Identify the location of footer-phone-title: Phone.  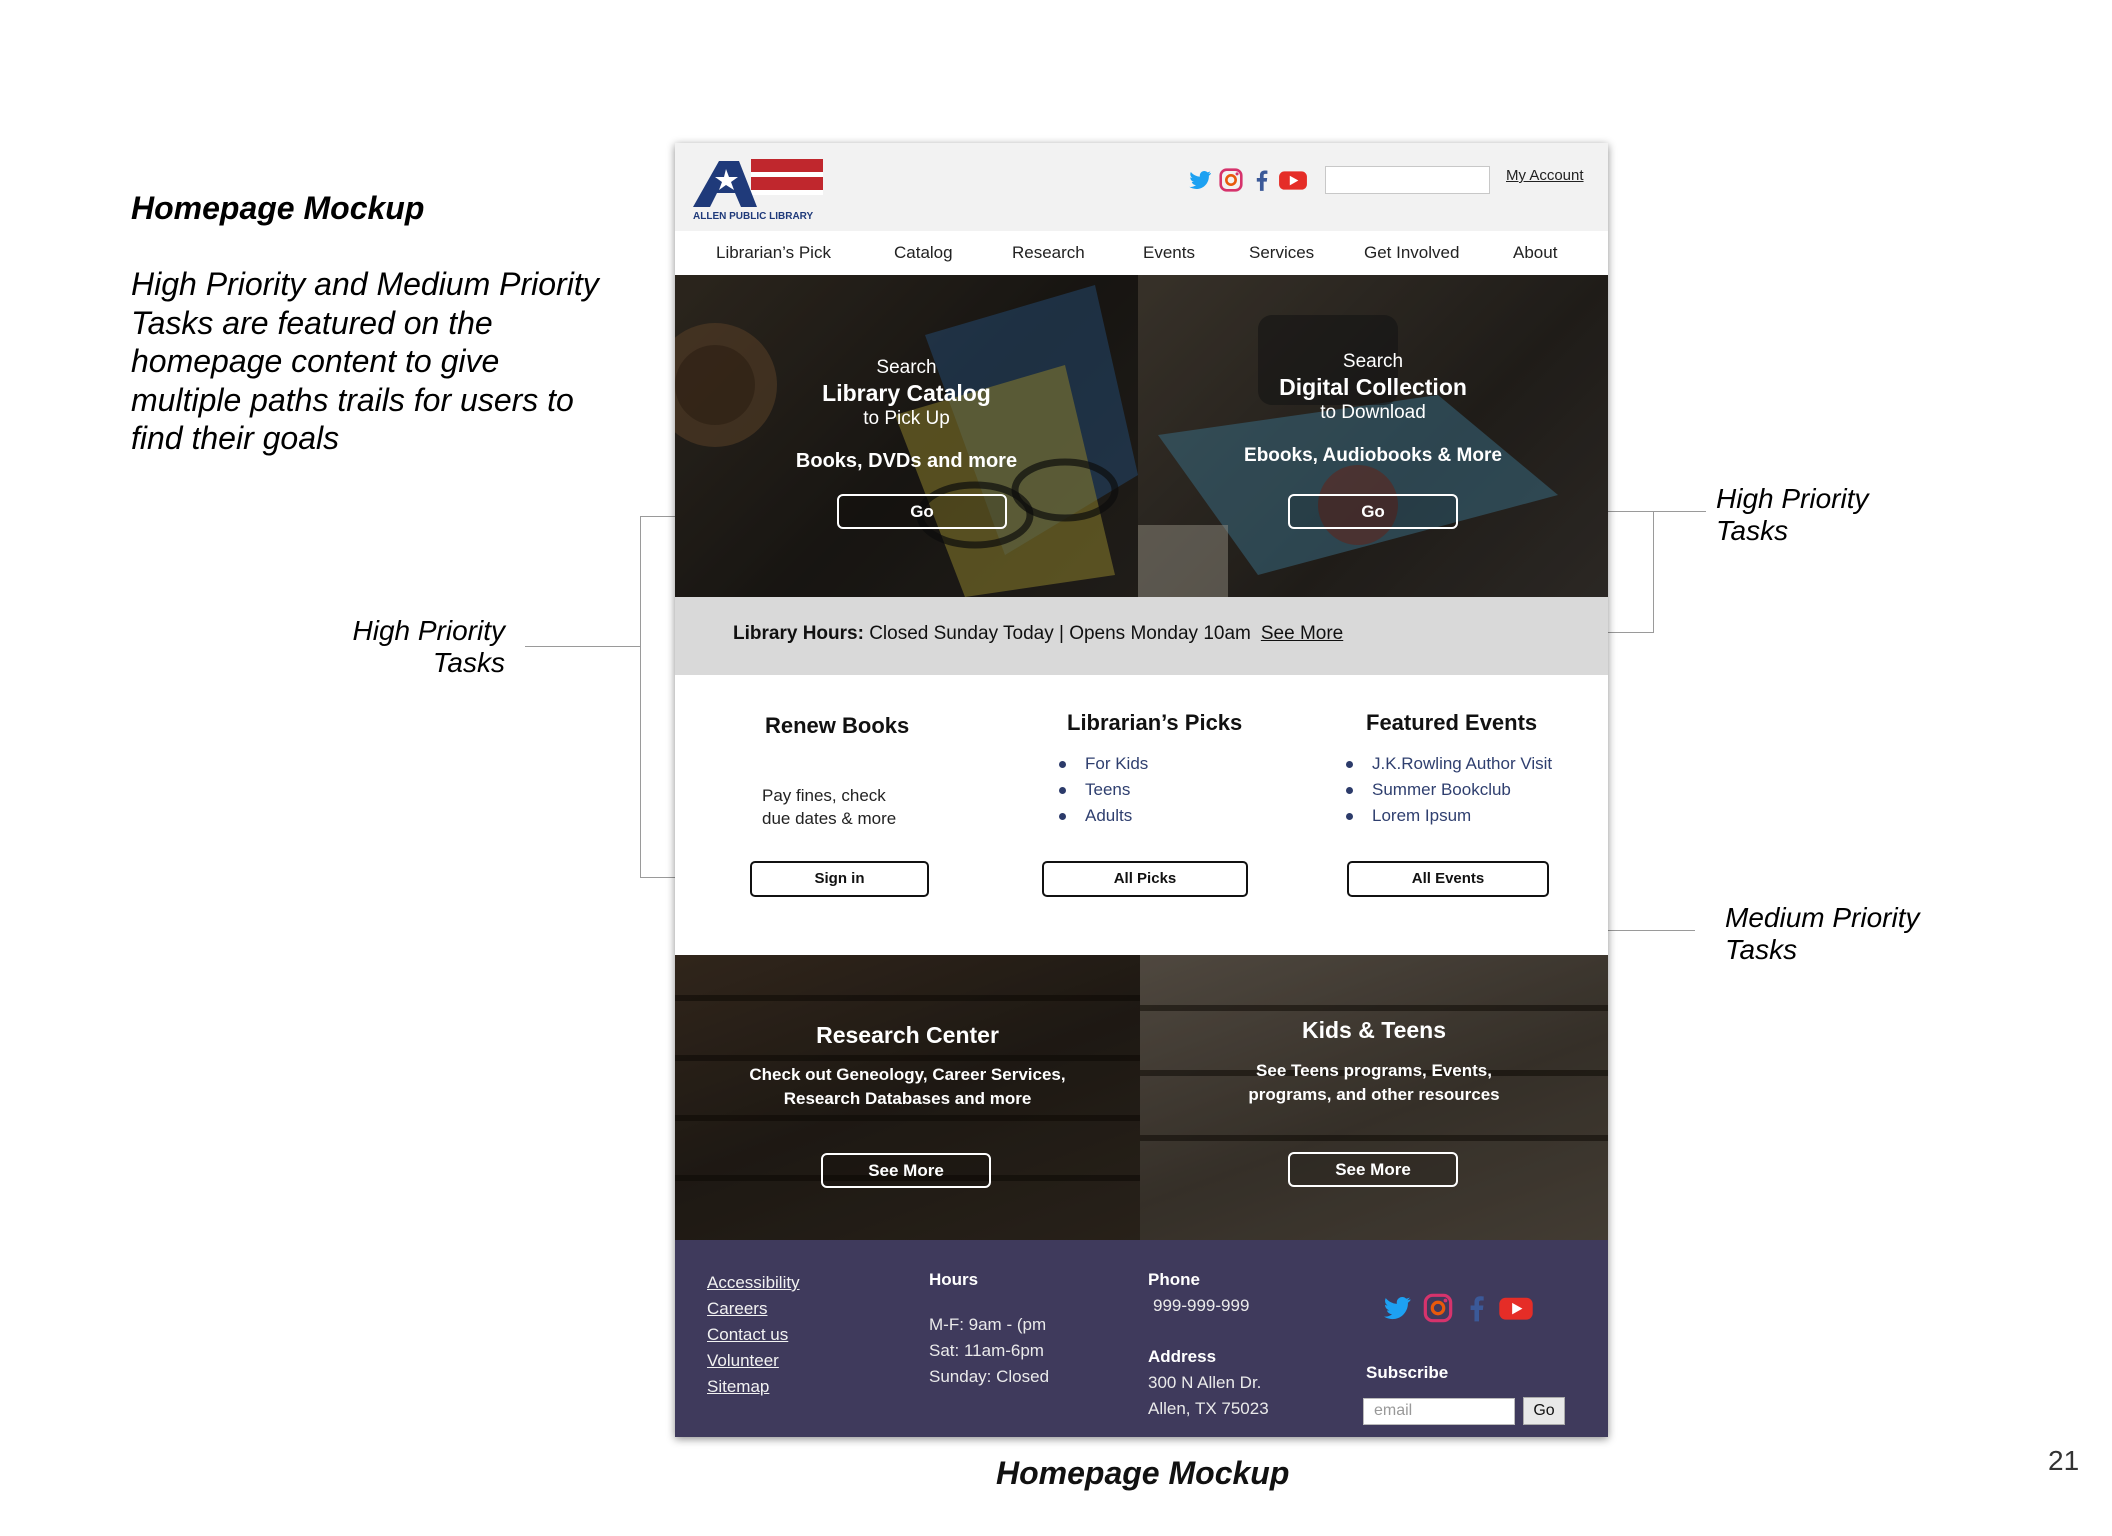
(1174, 1279).